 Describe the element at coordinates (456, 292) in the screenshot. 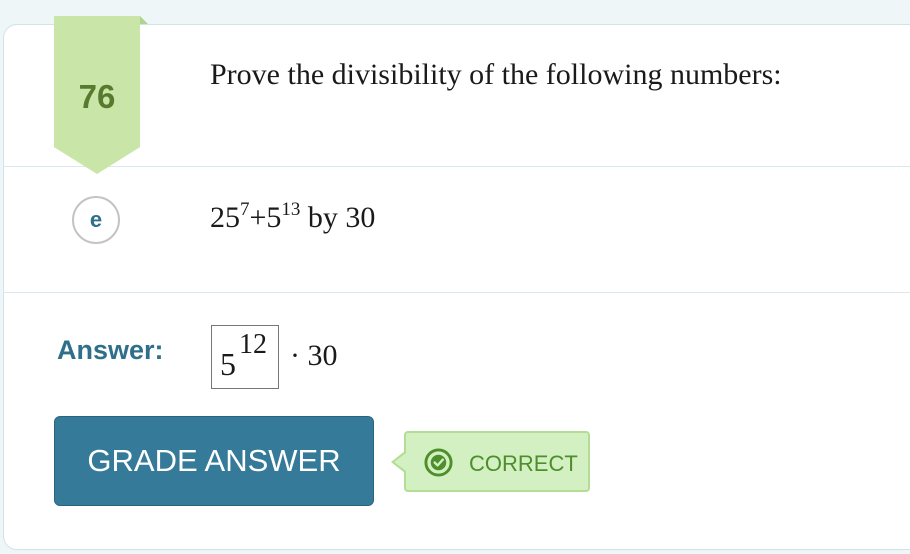

I see `divider-middle` at that location.